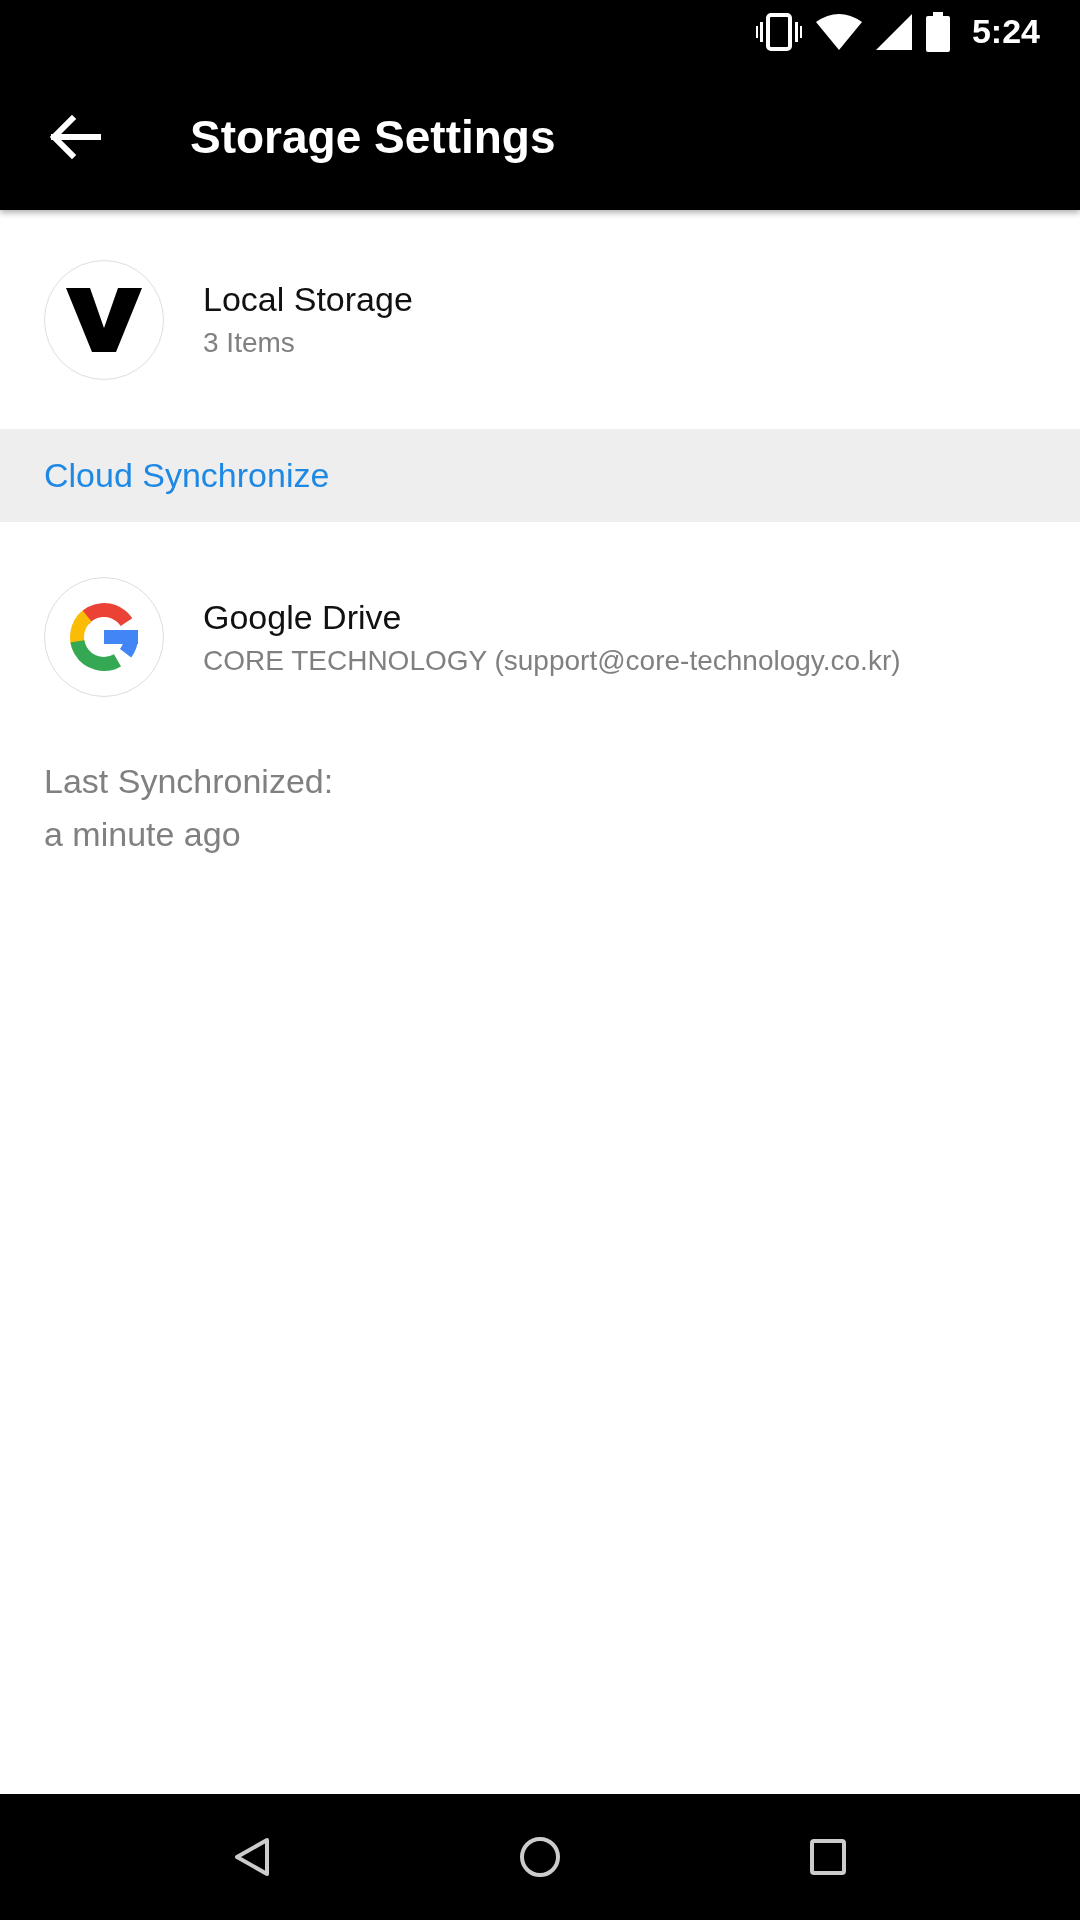 The width and height of the screenshot is (1080, 1920). What do you see at coordinates (893, 31) in the screenshot?
I see `signal-icon` at bounding box center [893, 31].